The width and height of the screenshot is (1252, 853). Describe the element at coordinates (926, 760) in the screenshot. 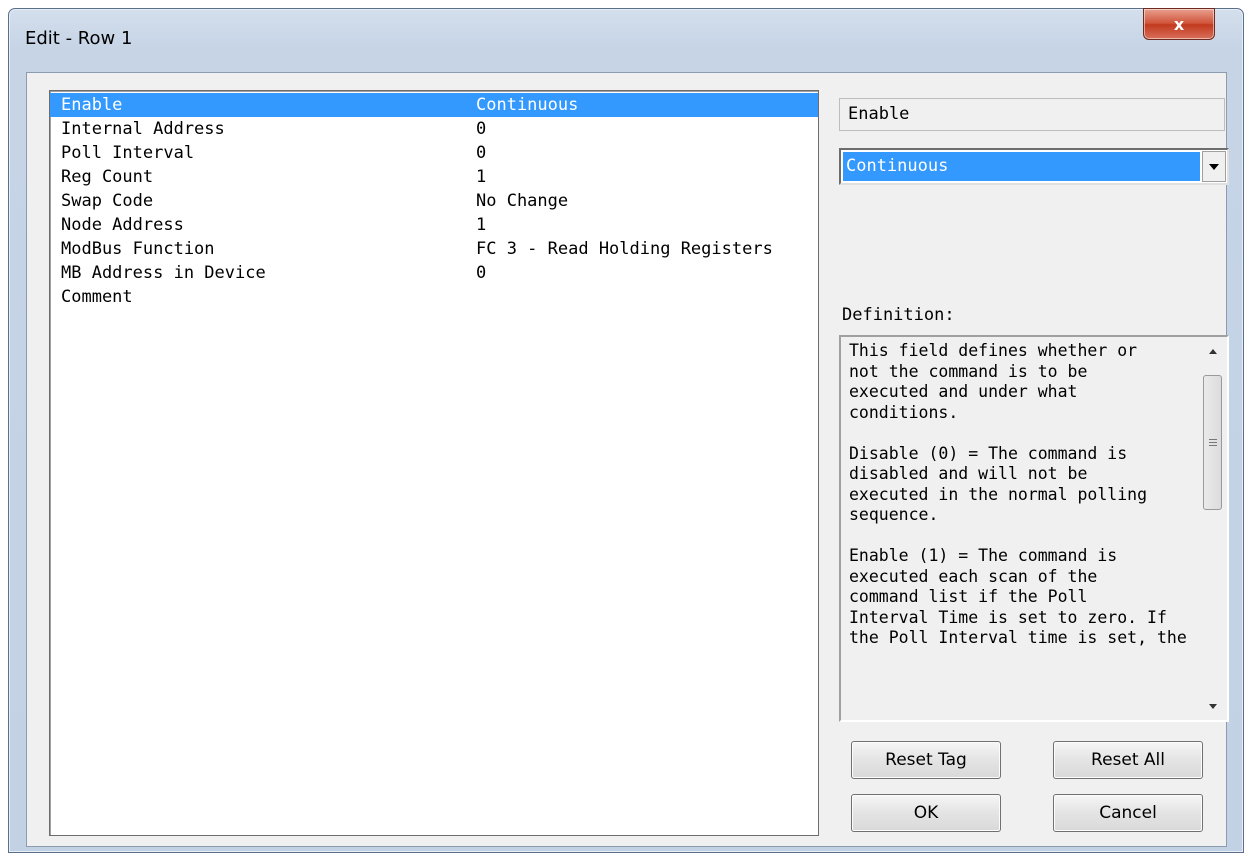

I see `reset-tag-button: Reset Tag` at that location.